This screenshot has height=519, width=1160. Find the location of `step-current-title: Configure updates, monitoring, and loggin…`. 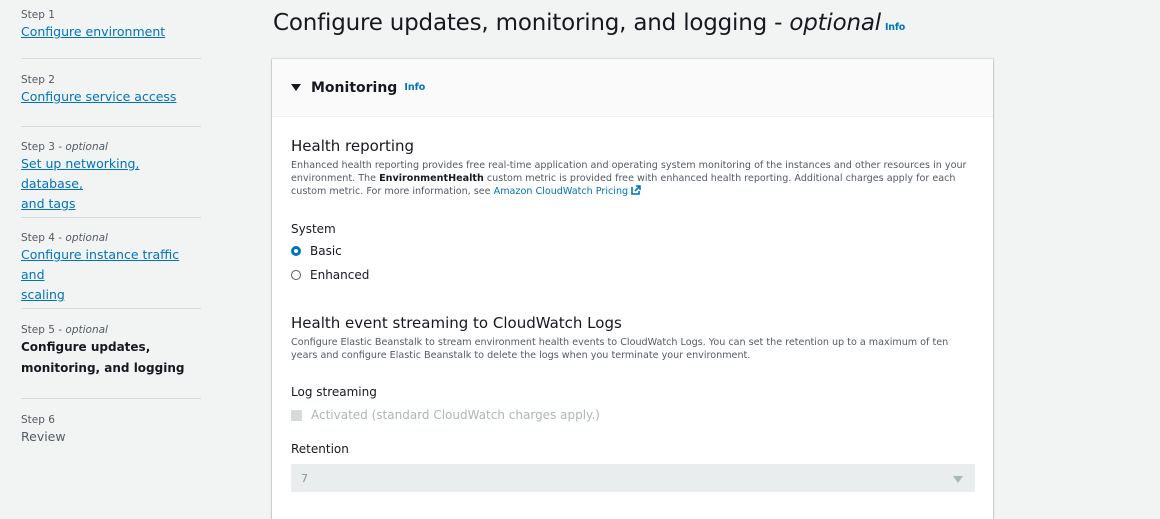

step-current-title: Configure updates, monitoring, and loggin… is located at coordinates (111, 358).